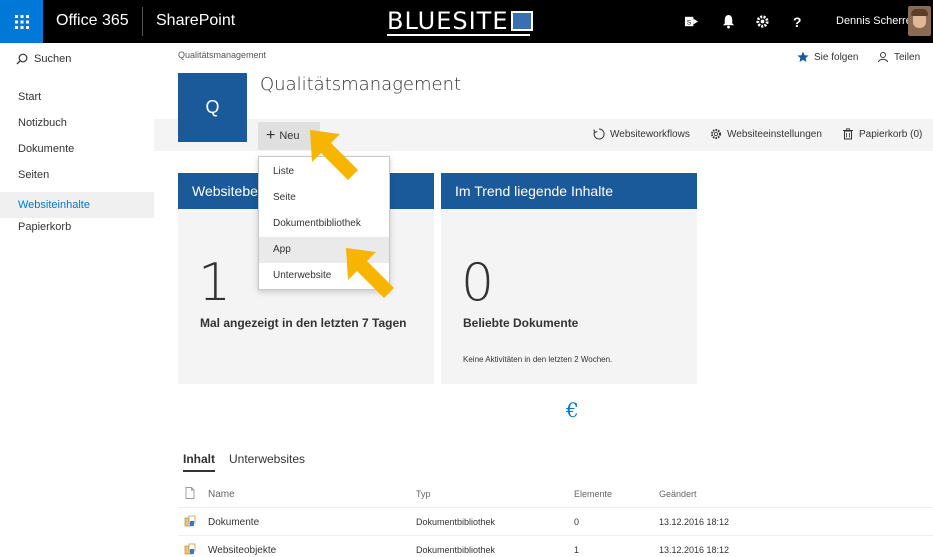 Image resolution: width=933 pixels, height=557 pixels. I want to click on item-count: 1, so click(577, 550).